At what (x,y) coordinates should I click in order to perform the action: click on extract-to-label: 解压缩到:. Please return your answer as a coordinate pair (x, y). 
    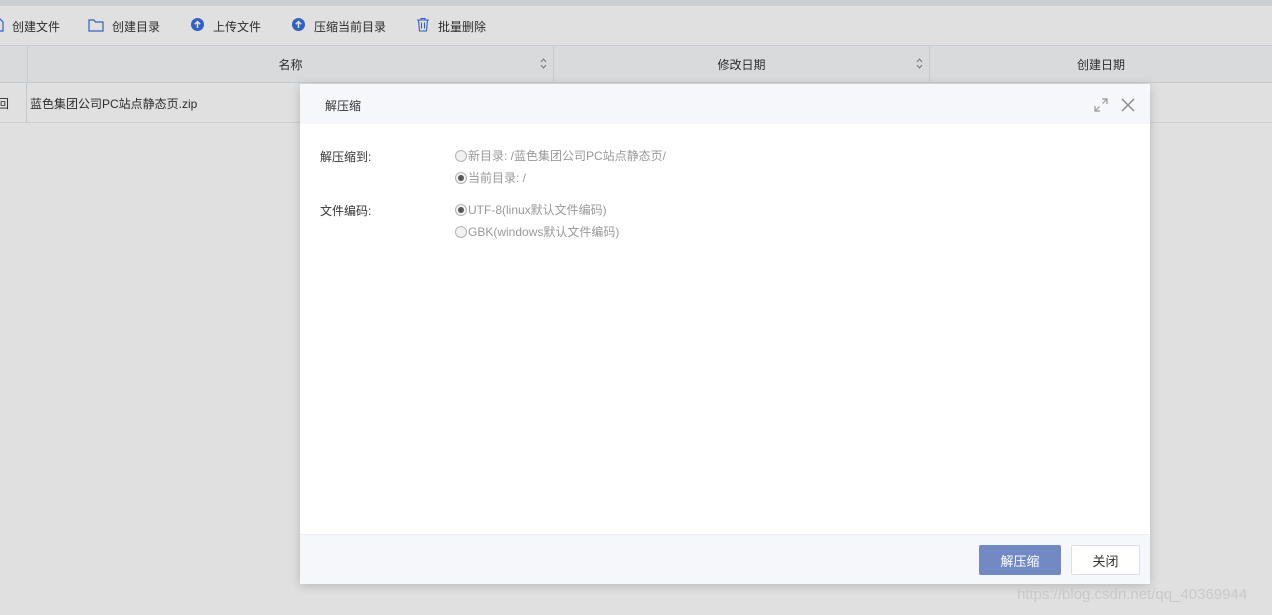
    Looking at the image, I should click on (346, 157).